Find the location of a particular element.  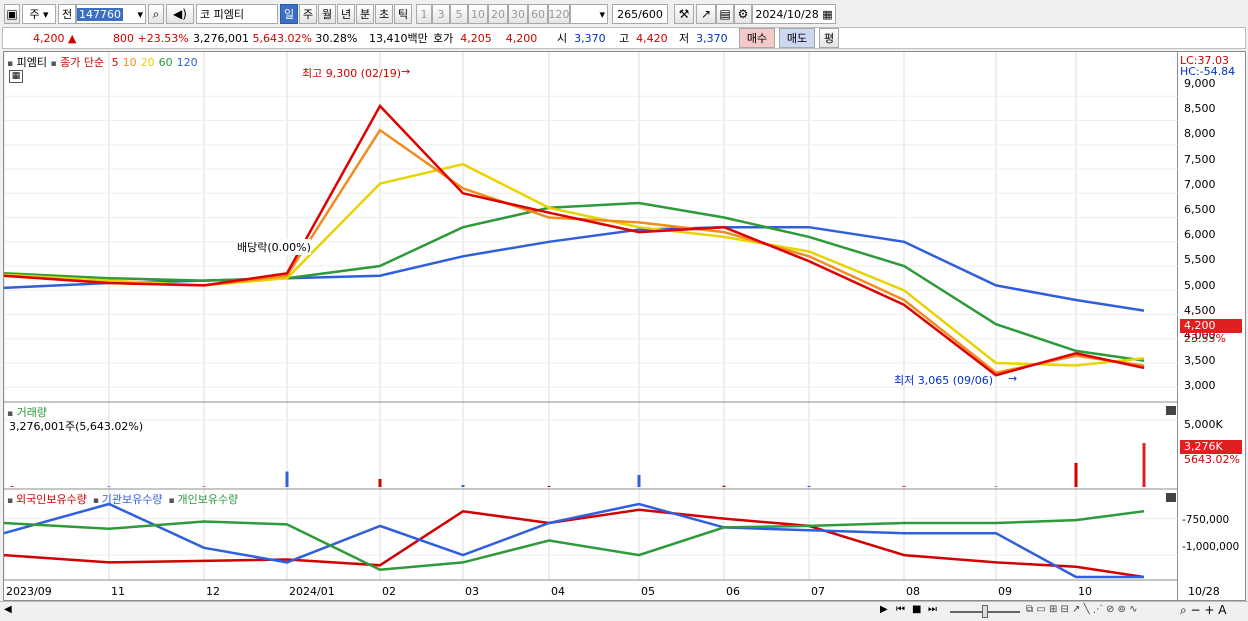

drawing-tools-icon: ⧉ ▭ ⊞ ⊟ ↗ ╲ ⋰ ⊘ ⊚ ∿ is located at coordinates (1082, 609).